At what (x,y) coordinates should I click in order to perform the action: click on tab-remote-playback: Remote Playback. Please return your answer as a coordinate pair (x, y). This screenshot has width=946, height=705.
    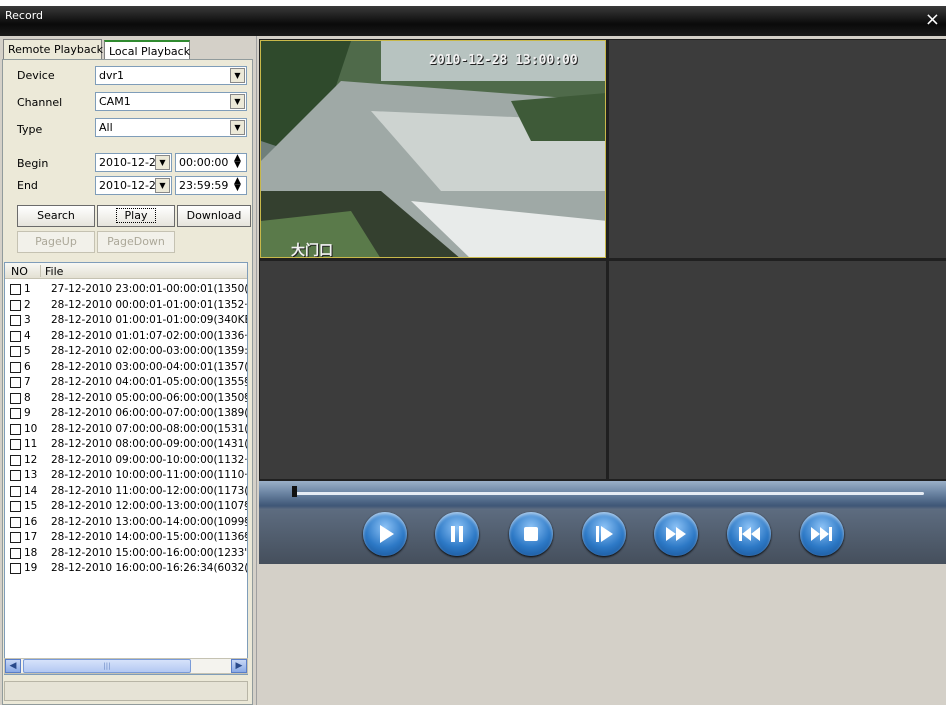
    Looking at the image, I should click on (53, 49).